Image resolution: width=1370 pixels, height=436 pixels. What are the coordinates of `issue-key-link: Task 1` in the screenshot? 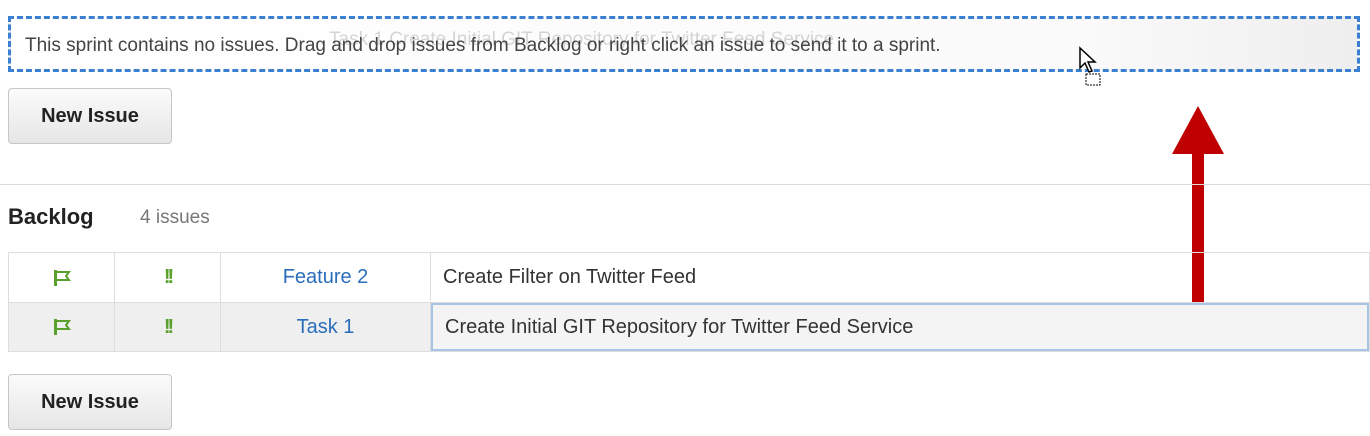 It's located at (326, 327).